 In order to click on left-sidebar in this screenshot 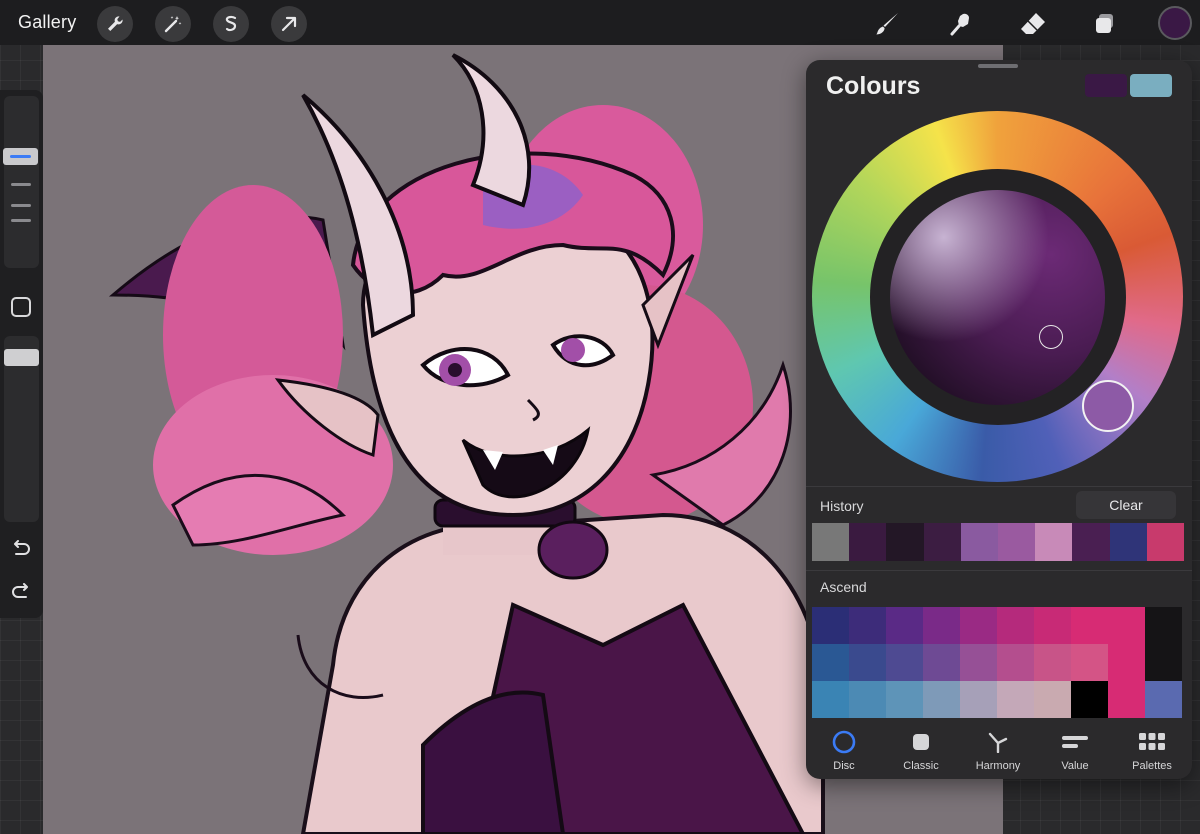, I will do `click(21, 354)`.